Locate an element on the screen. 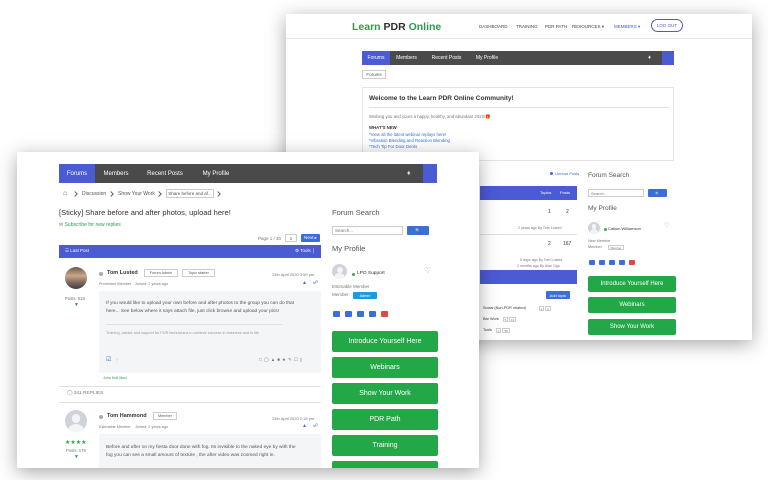  page-label: Page 1 / 30 is located at coordinates (270, 238).